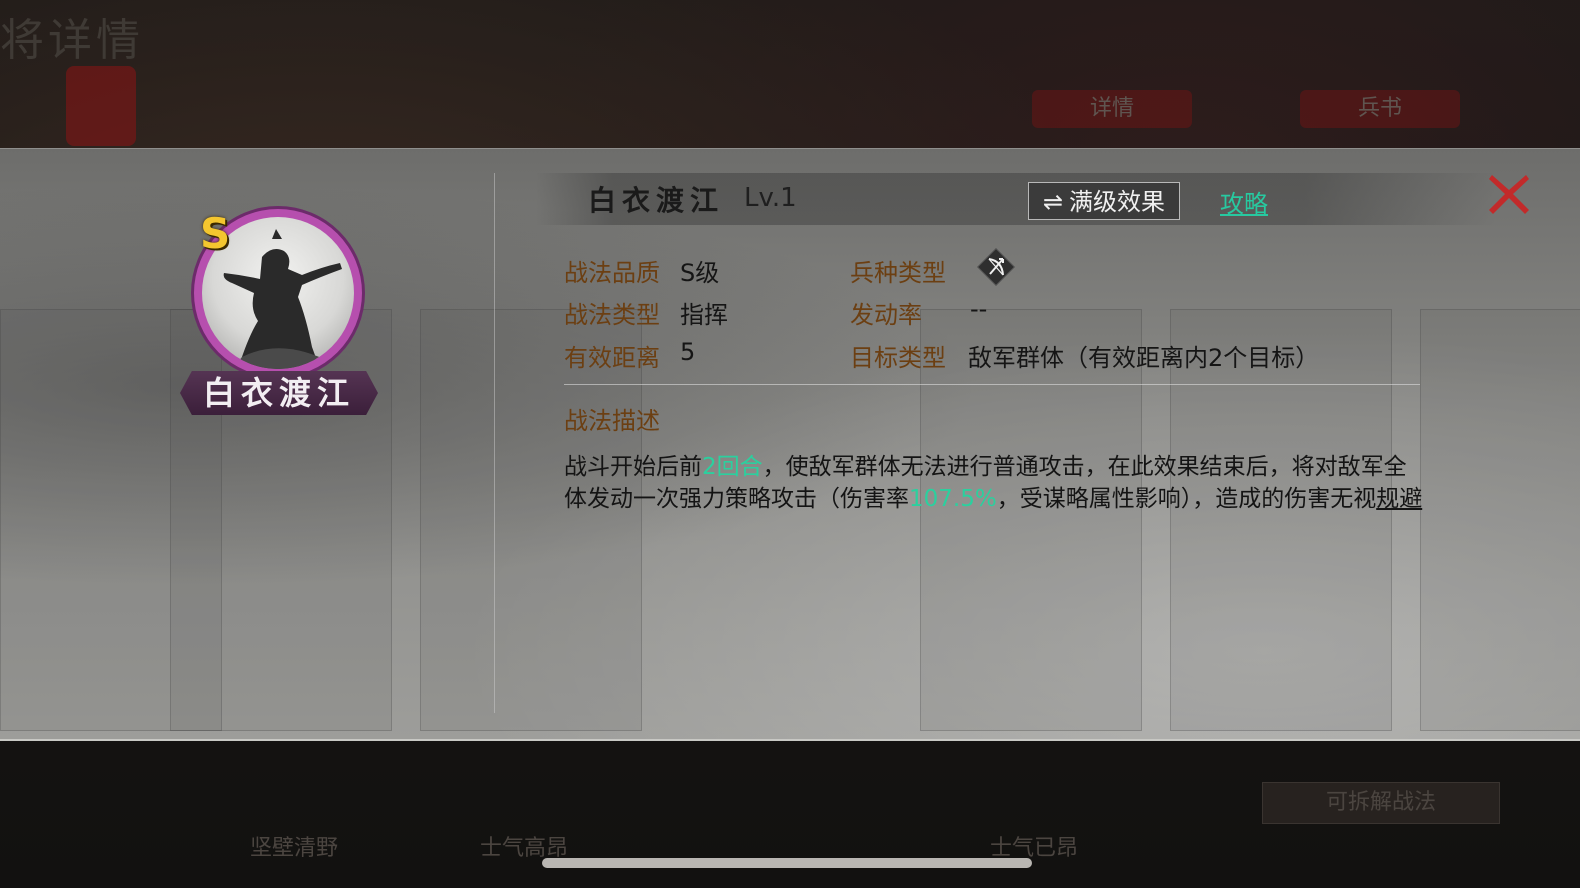 Image resolution: width=1580 pixels, height=888 pixels. Describe the element at coordinates (1112, 109) in the screenshot. I see `background-tab-details: 详情` at that location.